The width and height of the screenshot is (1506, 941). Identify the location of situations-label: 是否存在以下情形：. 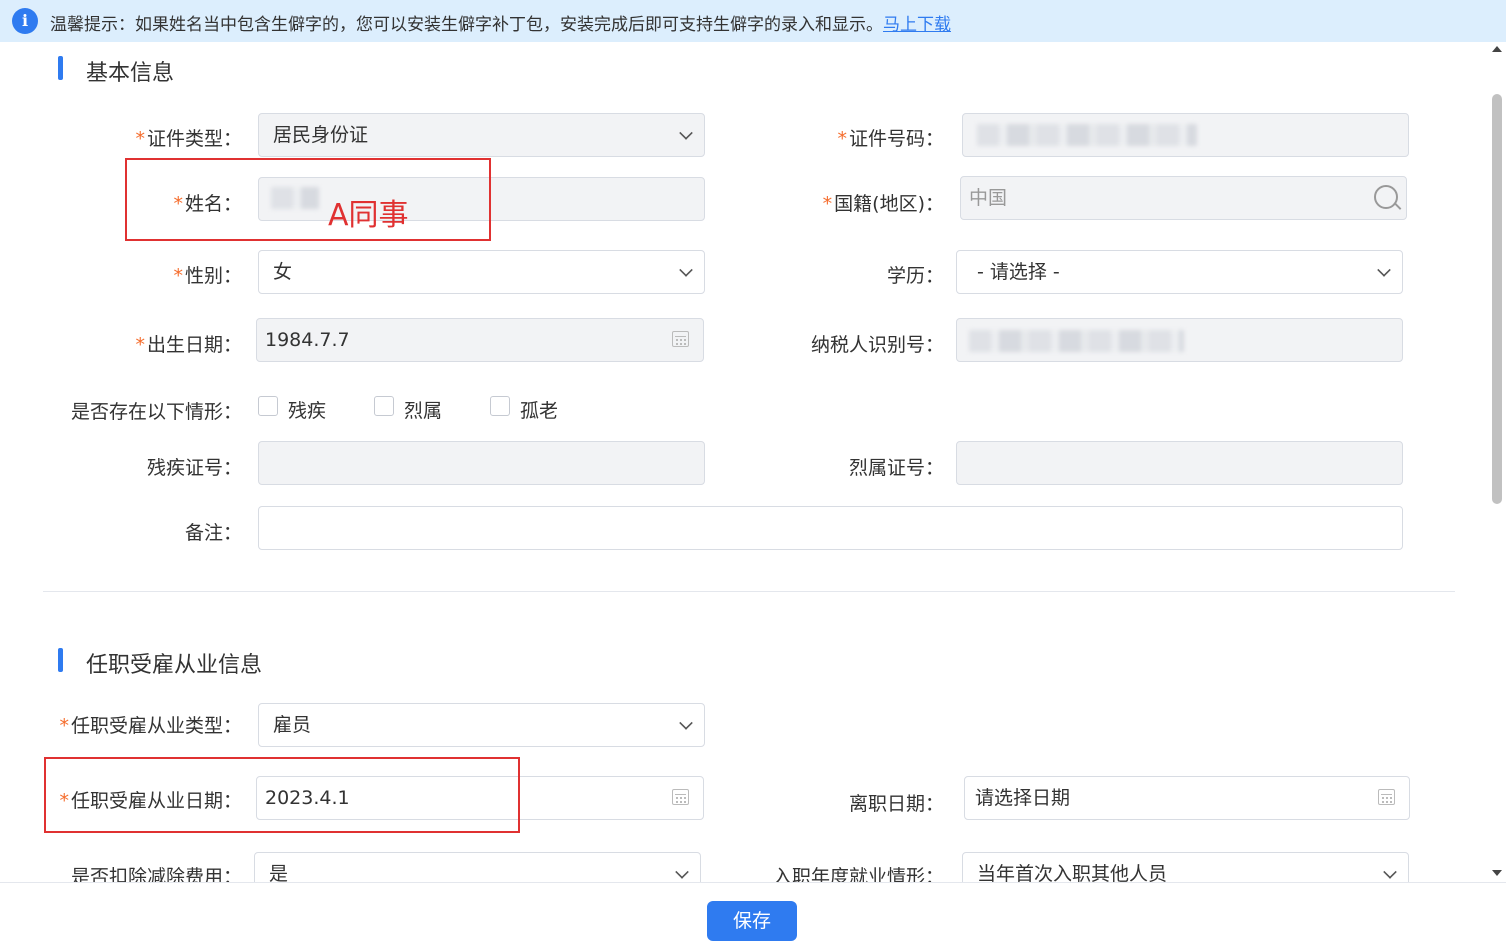
(156, 412).